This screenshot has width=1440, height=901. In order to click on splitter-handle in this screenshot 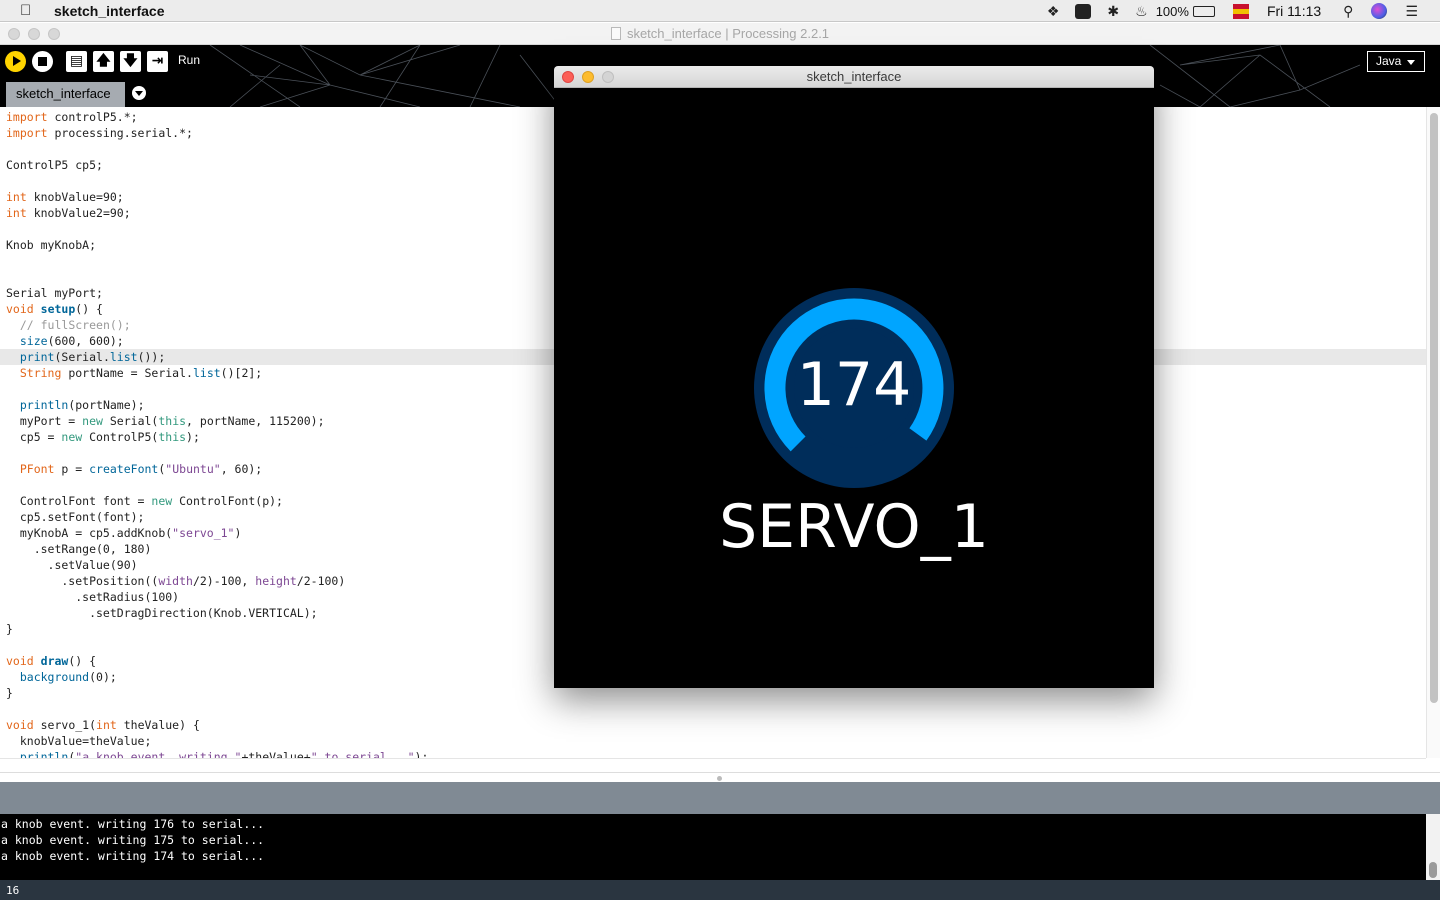, I will do `click(719, 778)`.